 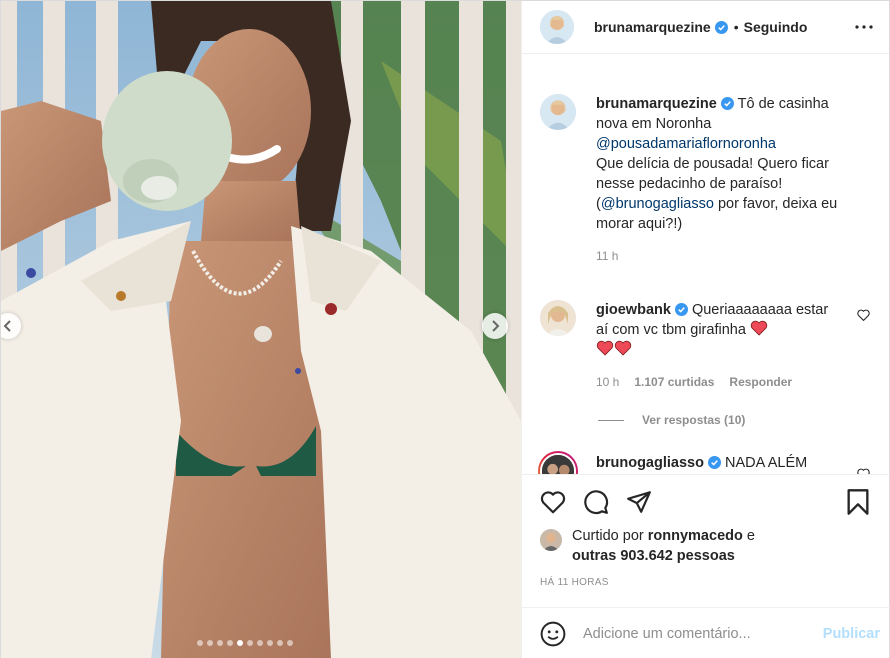 I want to click on comment-button, so click(x=596, y=502).